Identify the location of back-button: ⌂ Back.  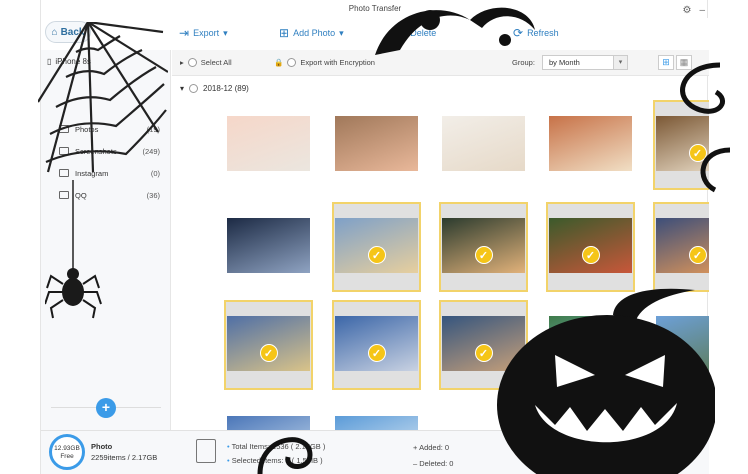
(68, 32).